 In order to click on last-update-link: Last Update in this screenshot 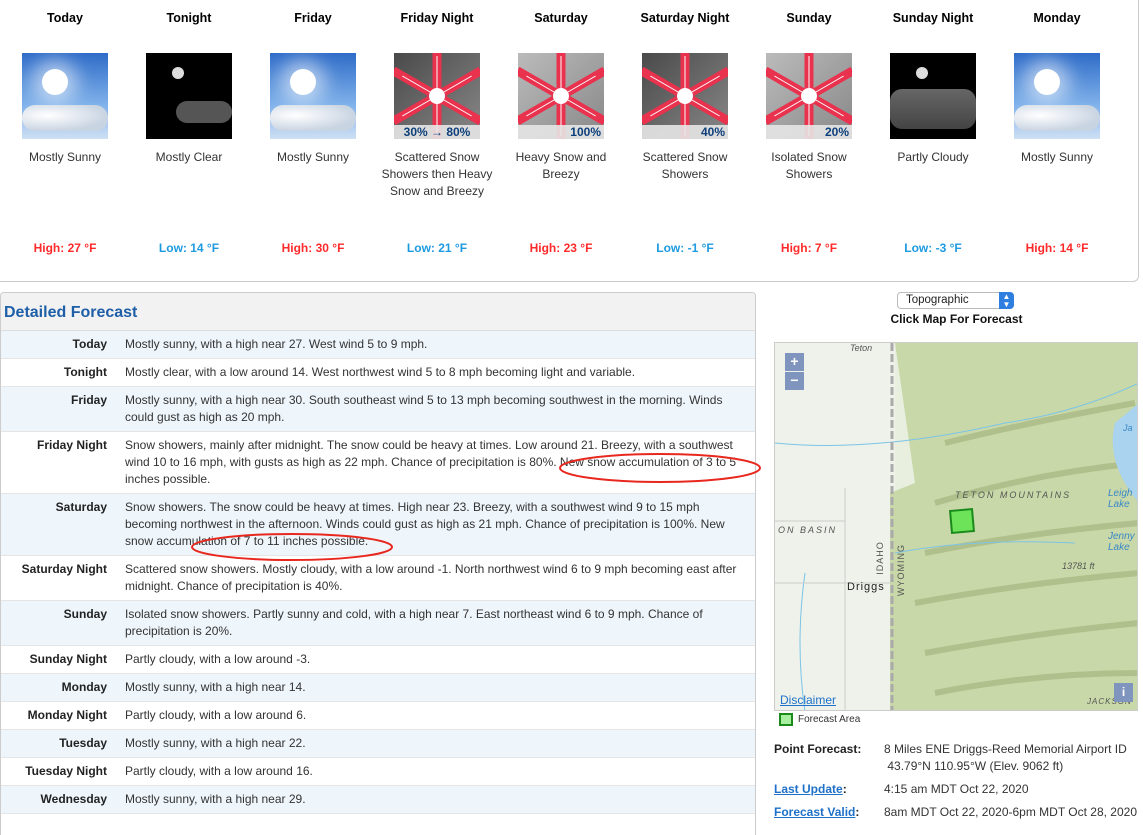, I will do `click(808, 789)`.